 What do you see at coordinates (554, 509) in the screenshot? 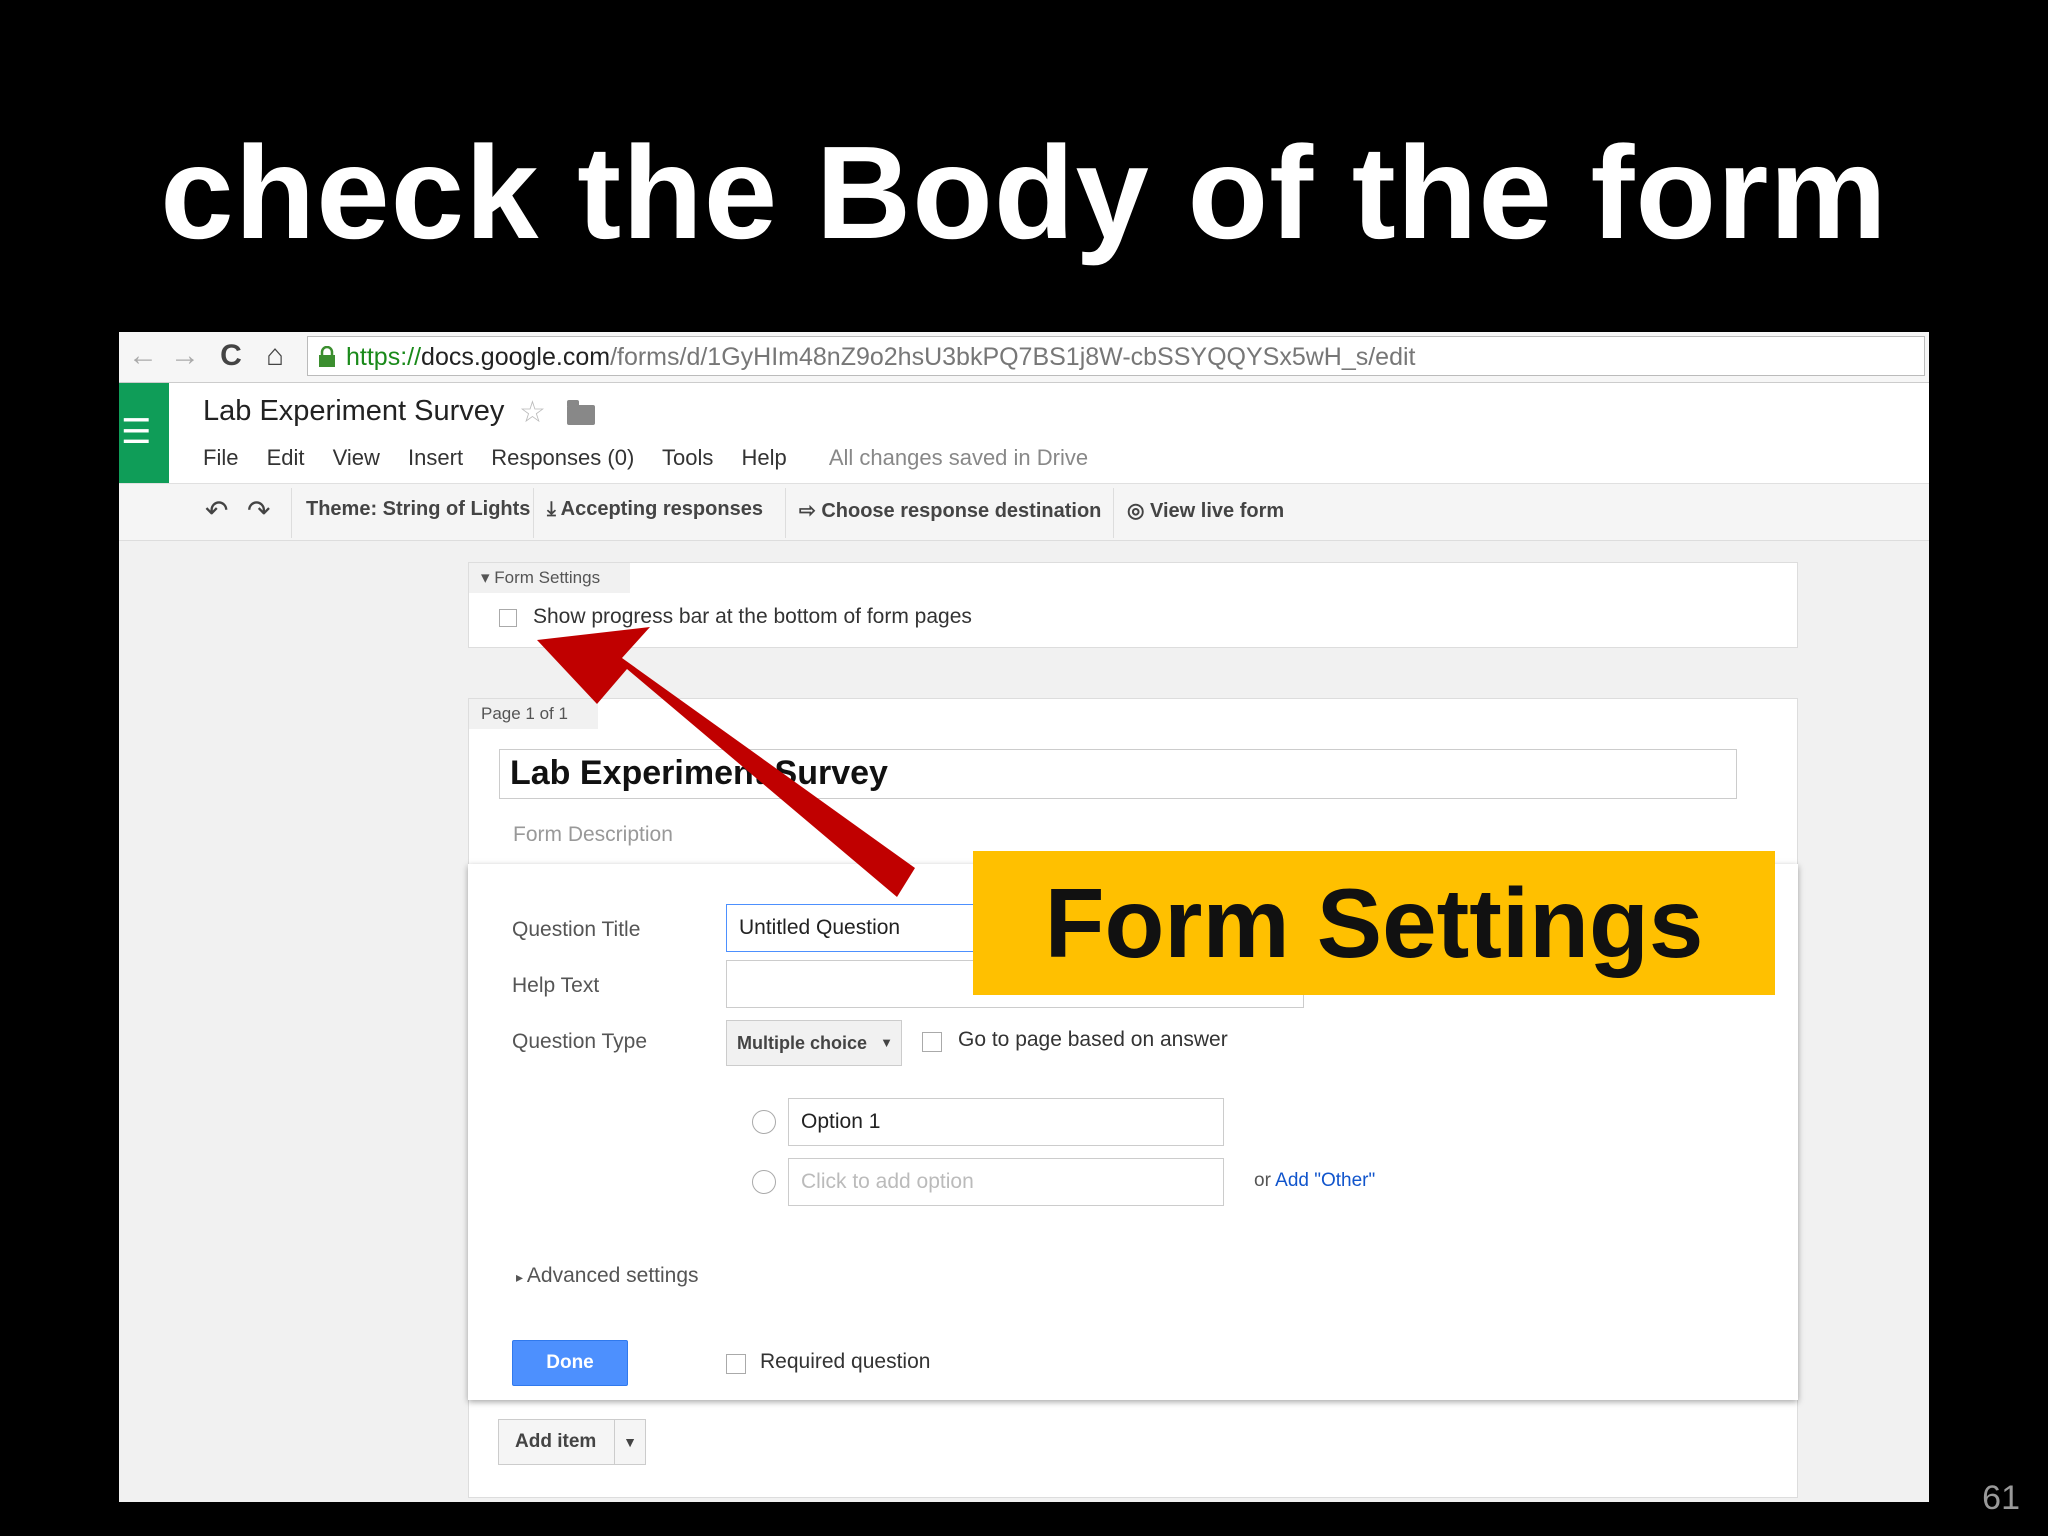
I see `inbox-icon: ⤓` at bounding box center [554, 509].